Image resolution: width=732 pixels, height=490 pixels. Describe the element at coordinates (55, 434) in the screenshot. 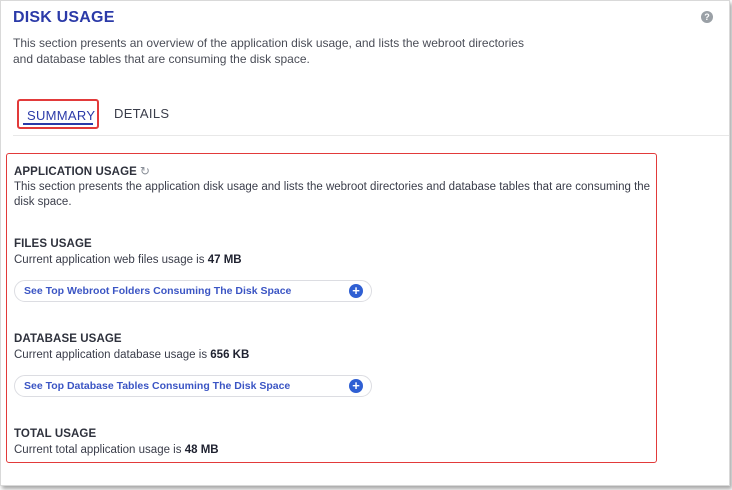

I see `total-usage-title: TOTAL USAGE` at that location.